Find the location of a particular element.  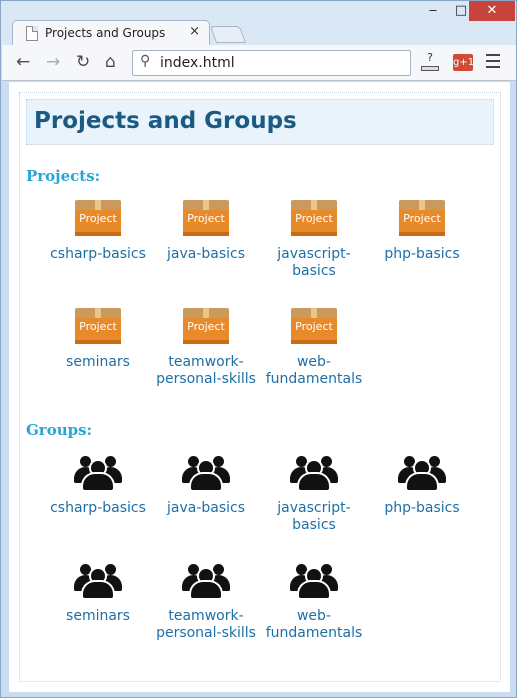

group-link: seminars is located at coordinates (98, 592).